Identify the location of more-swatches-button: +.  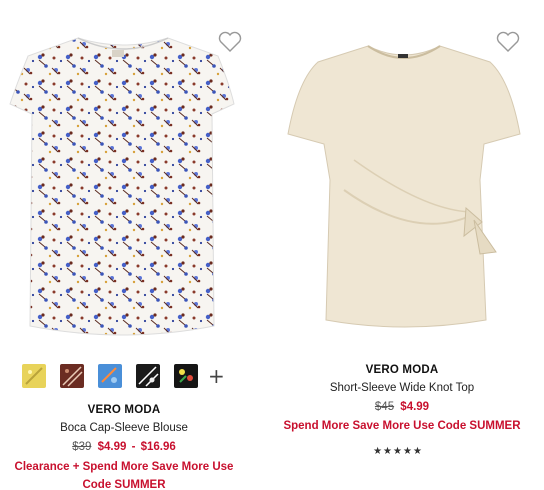
(216, 376).